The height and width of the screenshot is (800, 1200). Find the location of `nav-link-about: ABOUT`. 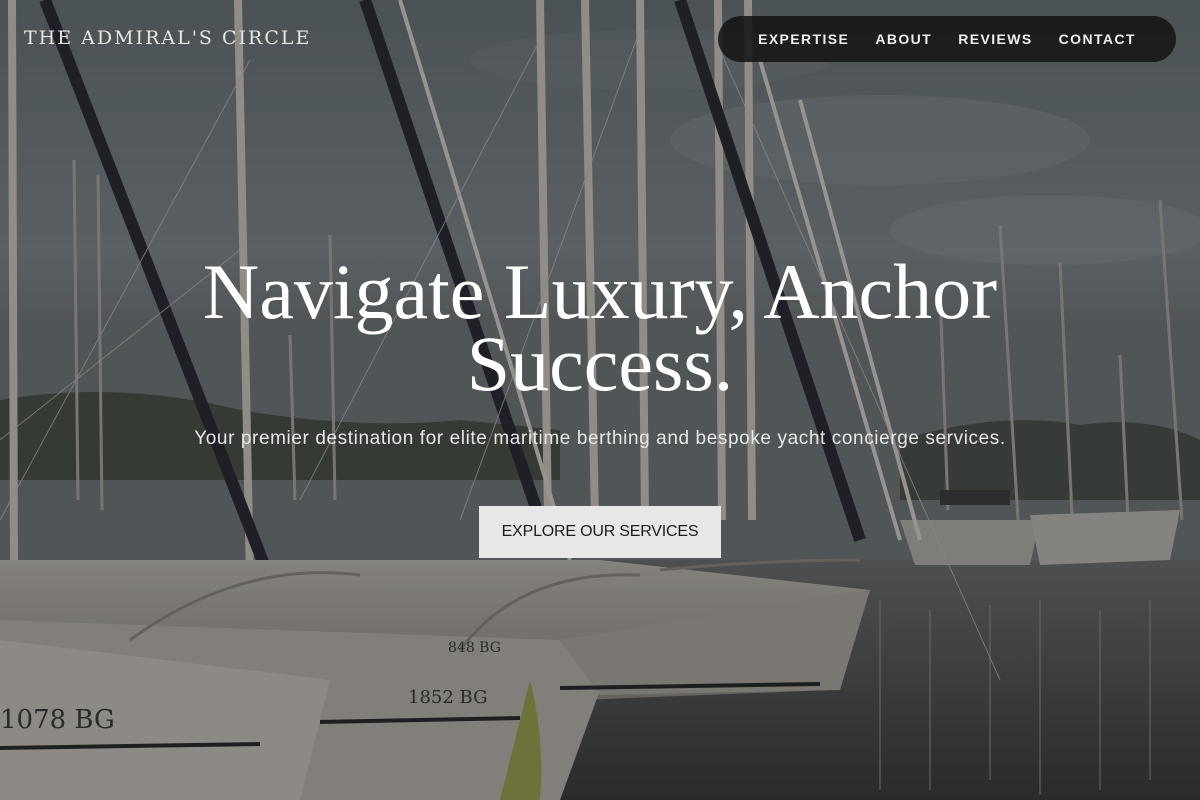

nav-link-about: ABOUT is located at coordinates (903, 39).